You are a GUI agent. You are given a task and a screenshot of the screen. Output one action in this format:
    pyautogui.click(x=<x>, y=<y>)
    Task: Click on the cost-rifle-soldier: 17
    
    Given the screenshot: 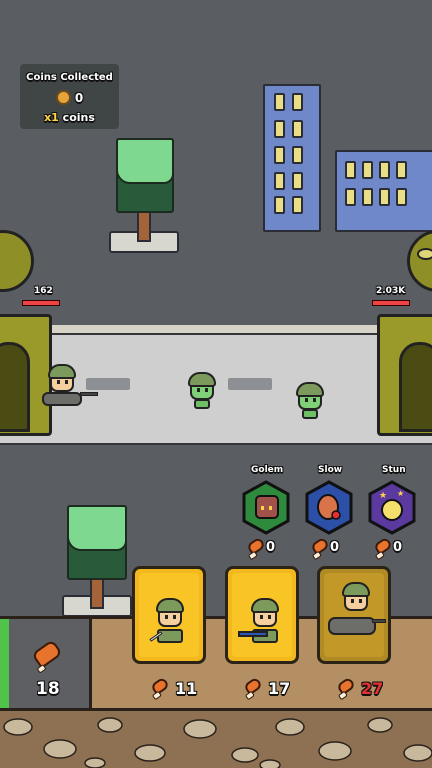 What is the action you would take?
    pyautogui.click(x=279, y=688)
    